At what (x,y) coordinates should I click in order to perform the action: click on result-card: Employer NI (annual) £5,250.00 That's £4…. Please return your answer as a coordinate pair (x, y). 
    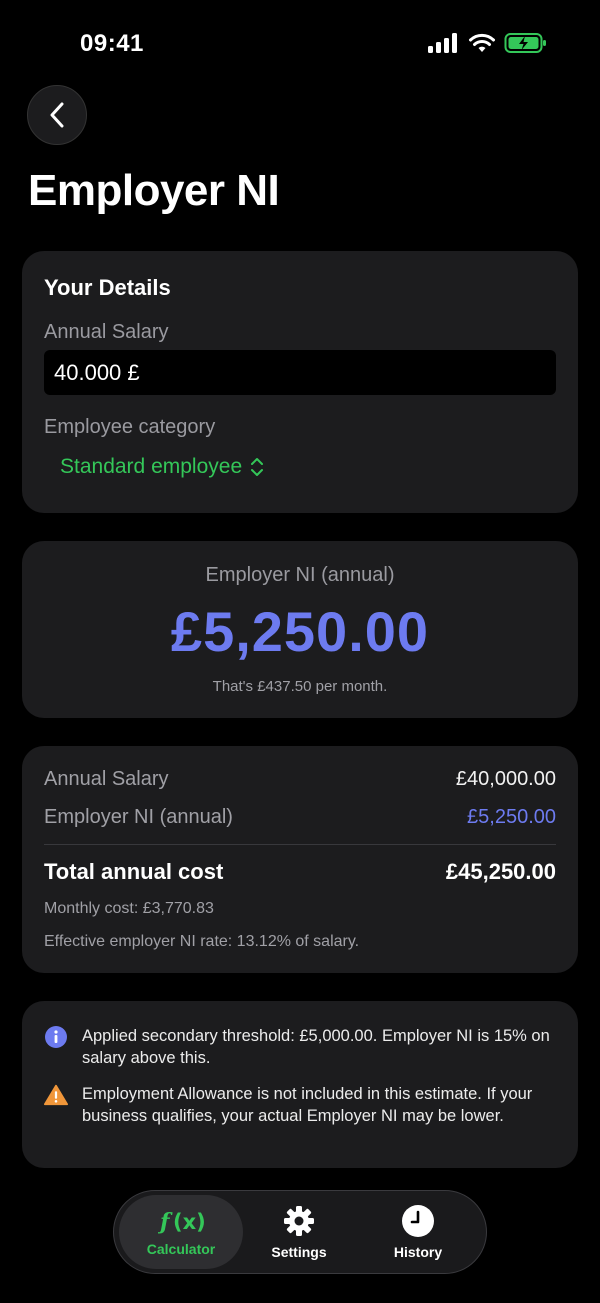
    Looking at the image, I should click on (300, 629).